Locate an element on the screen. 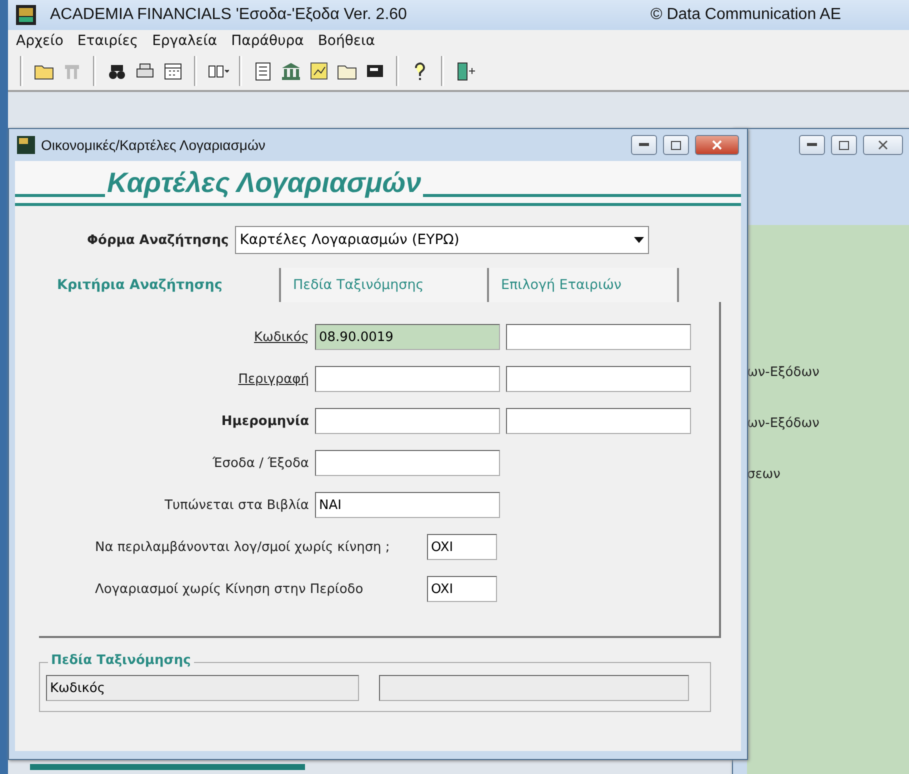 The width and height of the screenshot is (909, 774). tab: Επιλογή Εταιριών is located at coordinates (584, 285).